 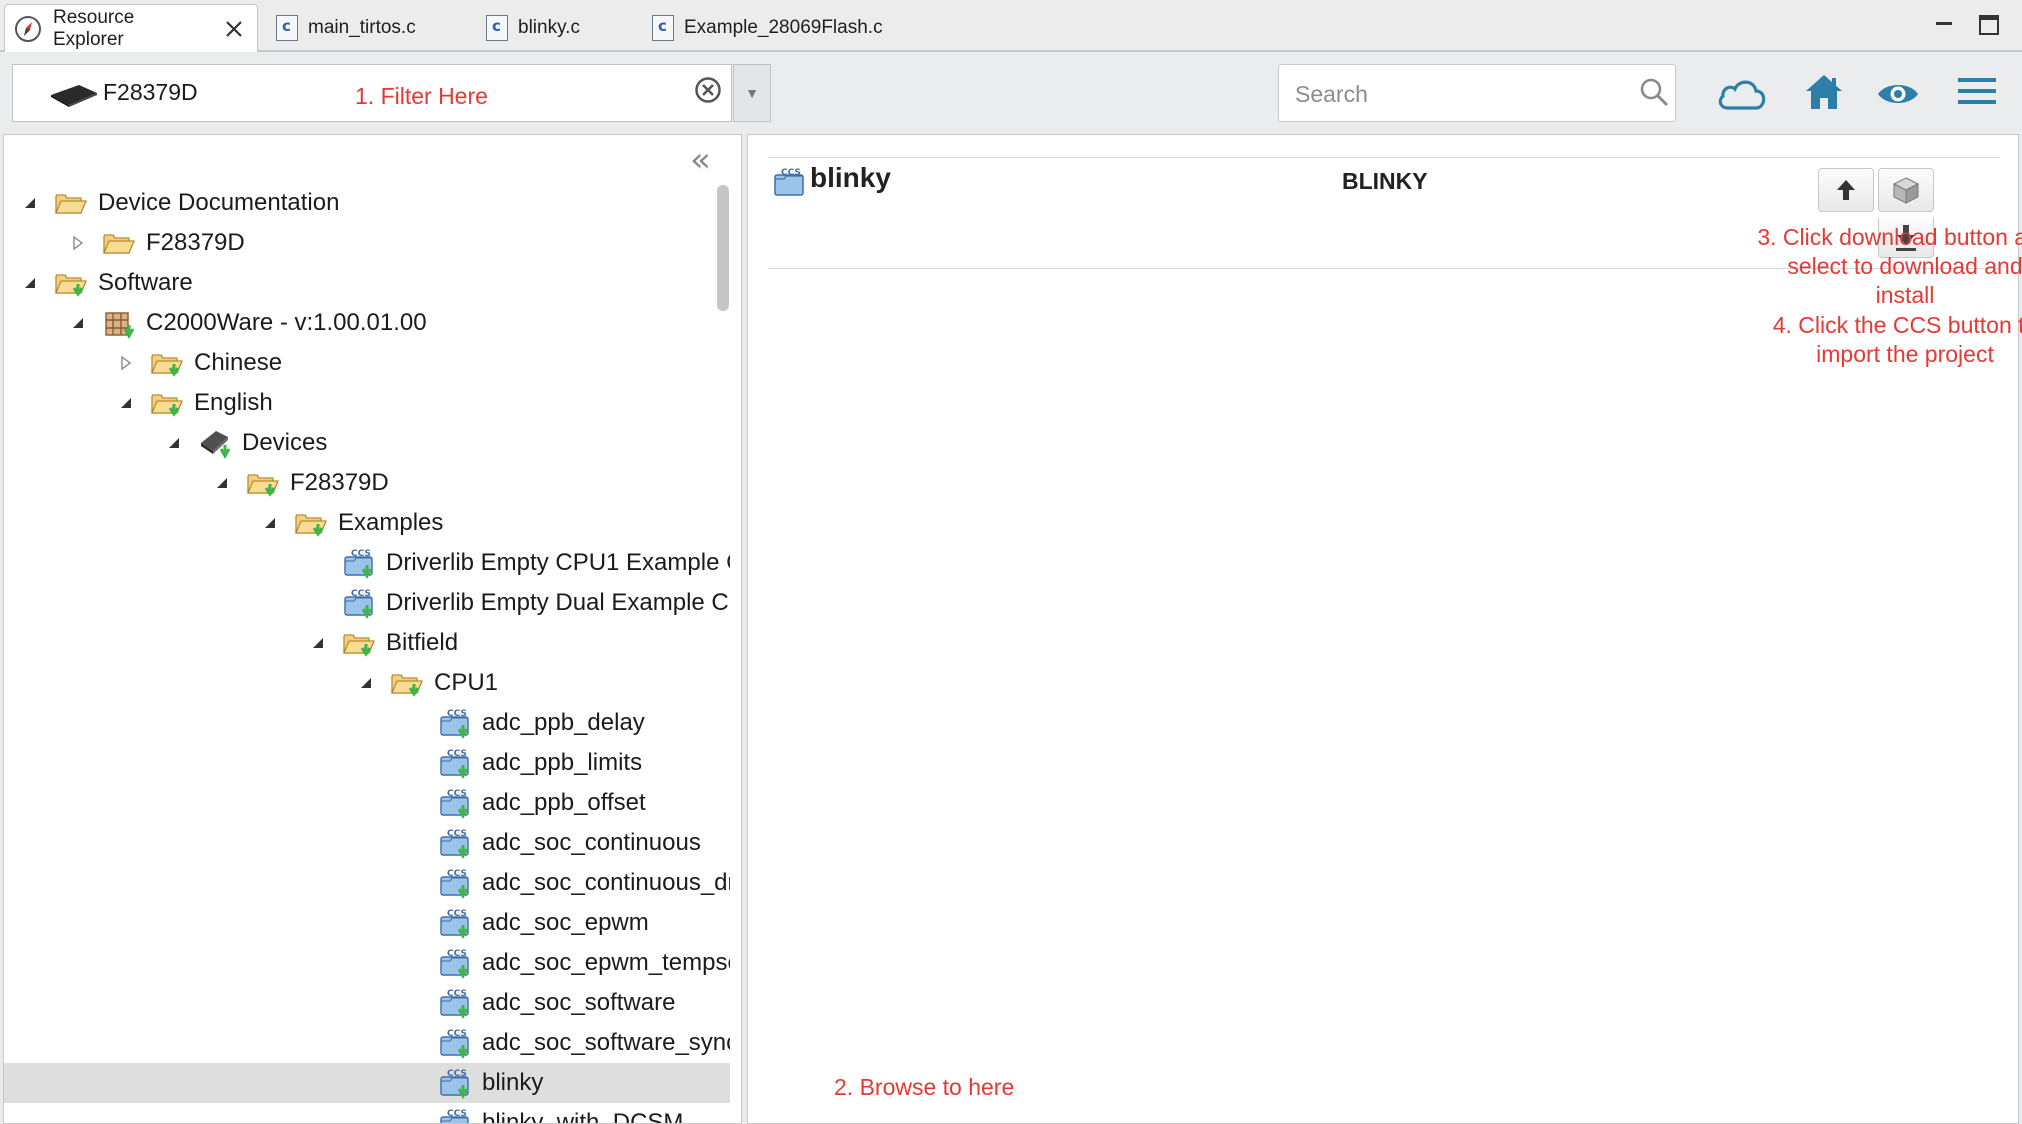 I want to click on eye-icon, so click(x=1898, y=96).